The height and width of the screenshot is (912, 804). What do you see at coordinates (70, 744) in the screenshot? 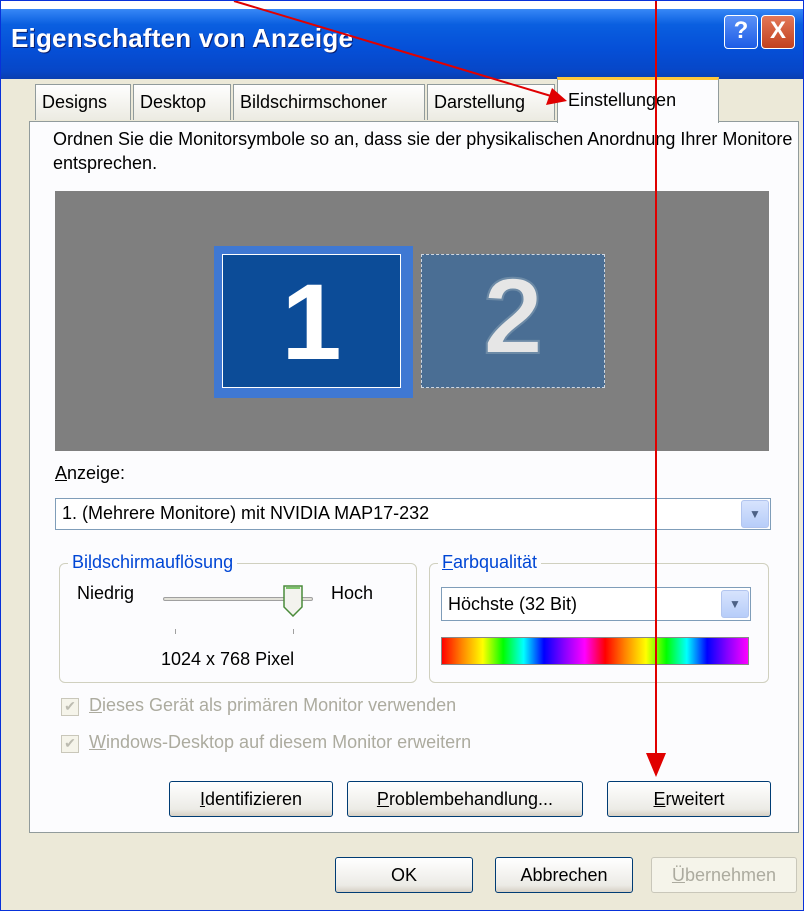
I see `extend-desktop-checkbox: ✔` at bounding box center [70, 744].